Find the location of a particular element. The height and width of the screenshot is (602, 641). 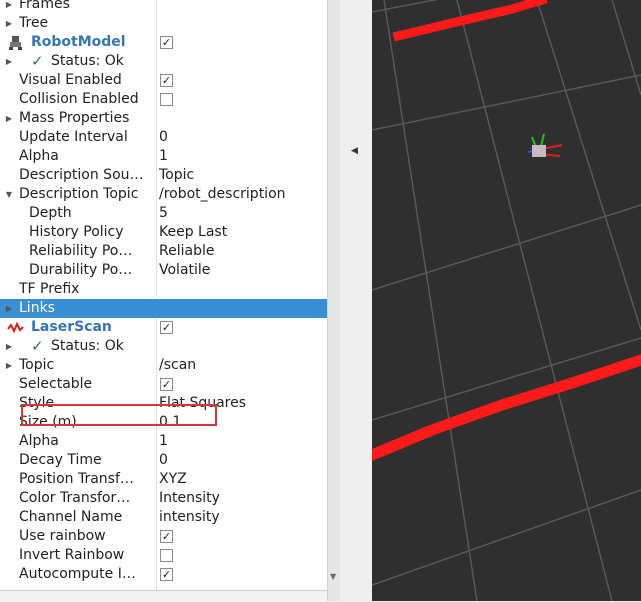

property-name: Channel Name is located at coordinates (71, 517).